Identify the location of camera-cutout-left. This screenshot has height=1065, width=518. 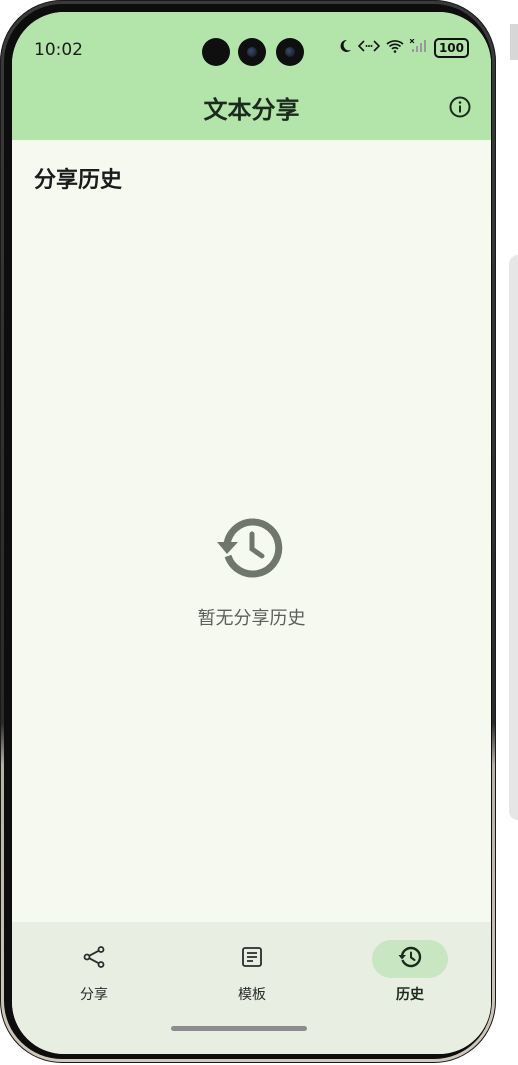
(216, 52).